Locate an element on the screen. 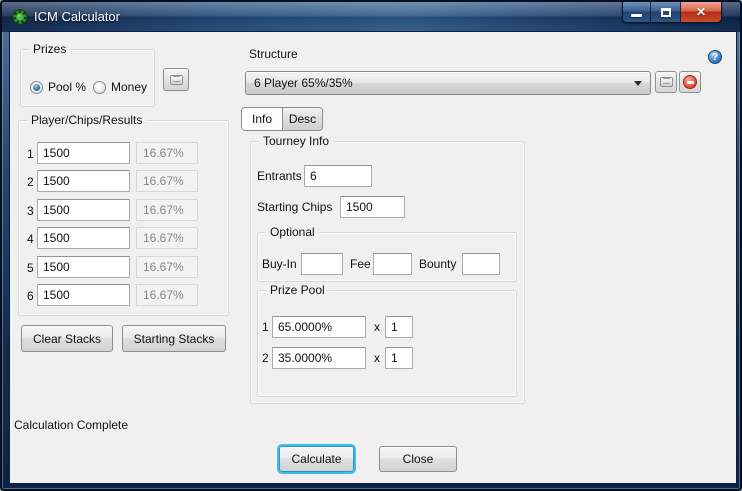 The image size is (742, 491). player-number: 6 is located at coordinates (30, 296).